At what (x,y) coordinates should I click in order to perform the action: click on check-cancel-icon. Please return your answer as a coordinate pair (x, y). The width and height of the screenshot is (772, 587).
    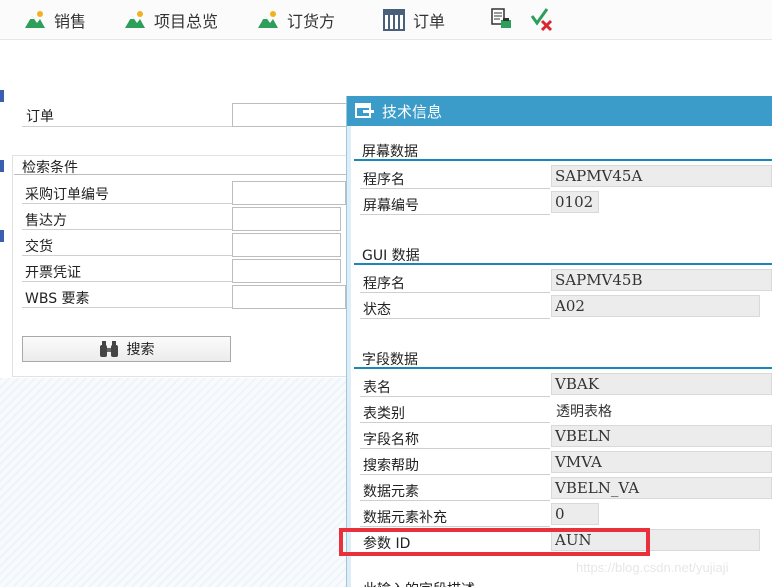
    Looking at the image, I should click on (541, 20).